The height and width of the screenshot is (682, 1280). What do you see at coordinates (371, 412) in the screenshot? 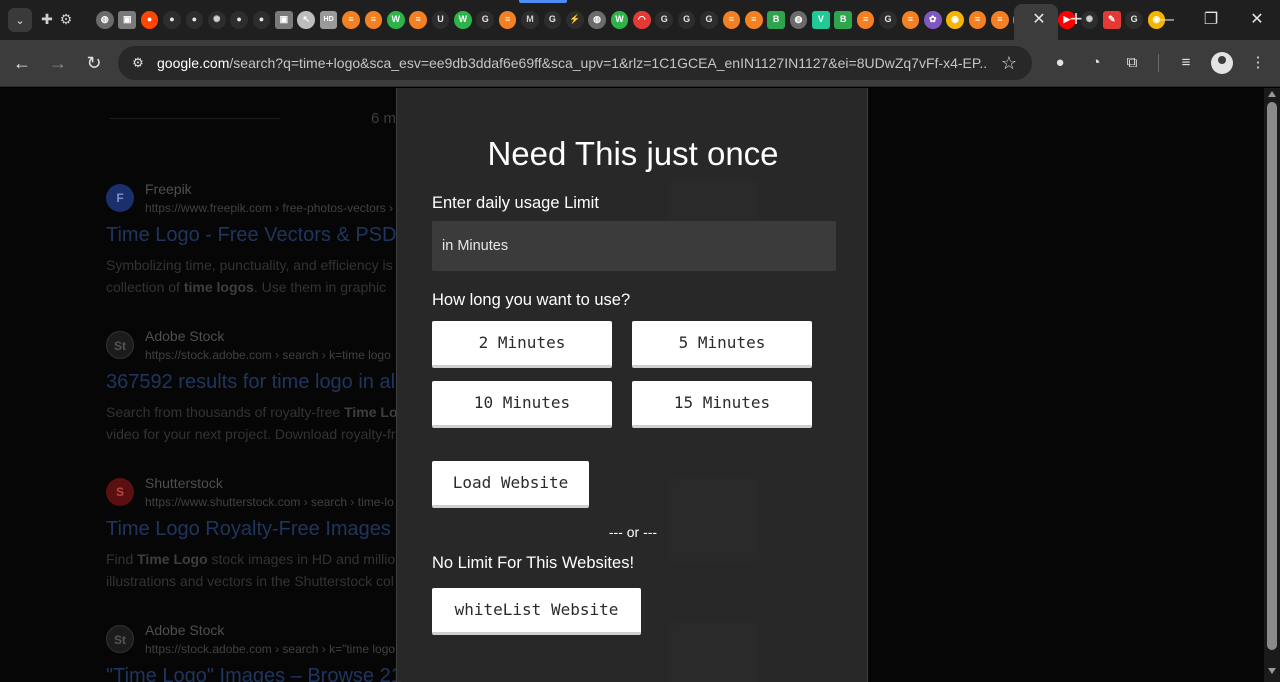
I see `snippet-bold: Time Lo` at bounding box center [371, 412].